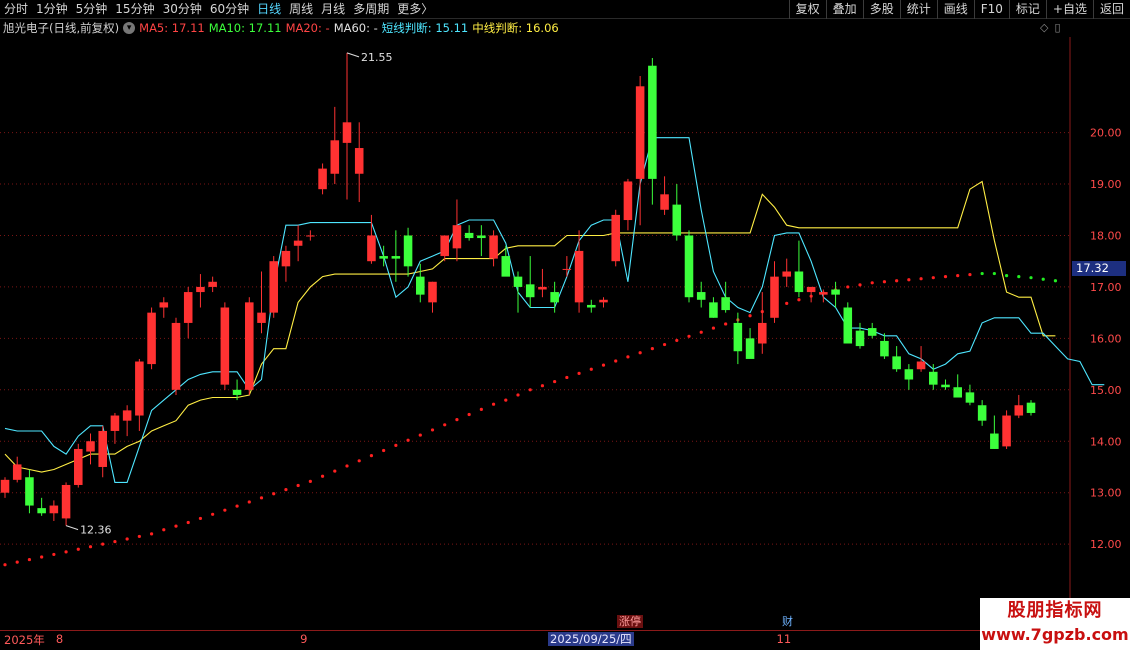  Describe the element at coordinates (1111, 9) in the screenshot. I see `toolbar-button-8: 返回` at that location.